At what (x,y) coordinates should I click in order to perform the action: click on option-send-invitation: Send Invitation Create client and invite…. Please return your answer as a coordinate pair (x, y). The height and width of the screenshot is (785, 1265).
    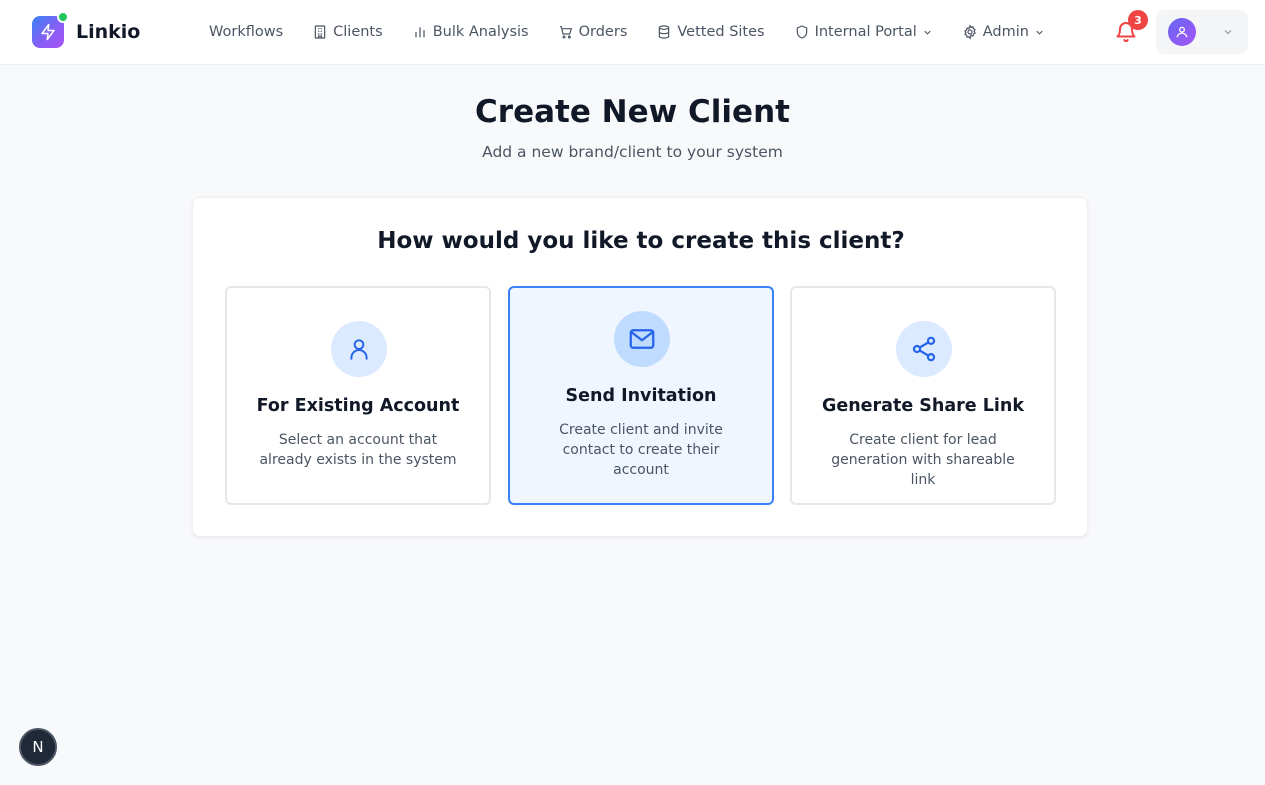
    Looking at the image, I should click on (641, 395).